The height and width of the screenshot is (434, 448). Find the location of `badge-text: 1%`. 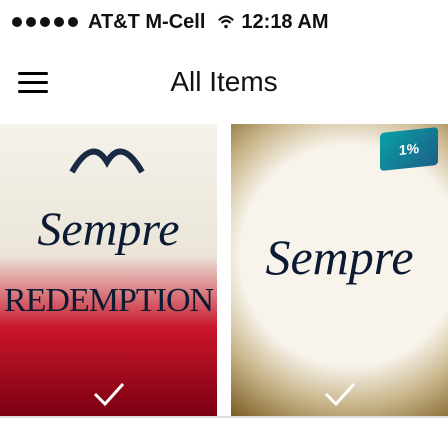

badge-text: 1% is located at coordinates (409, 149).